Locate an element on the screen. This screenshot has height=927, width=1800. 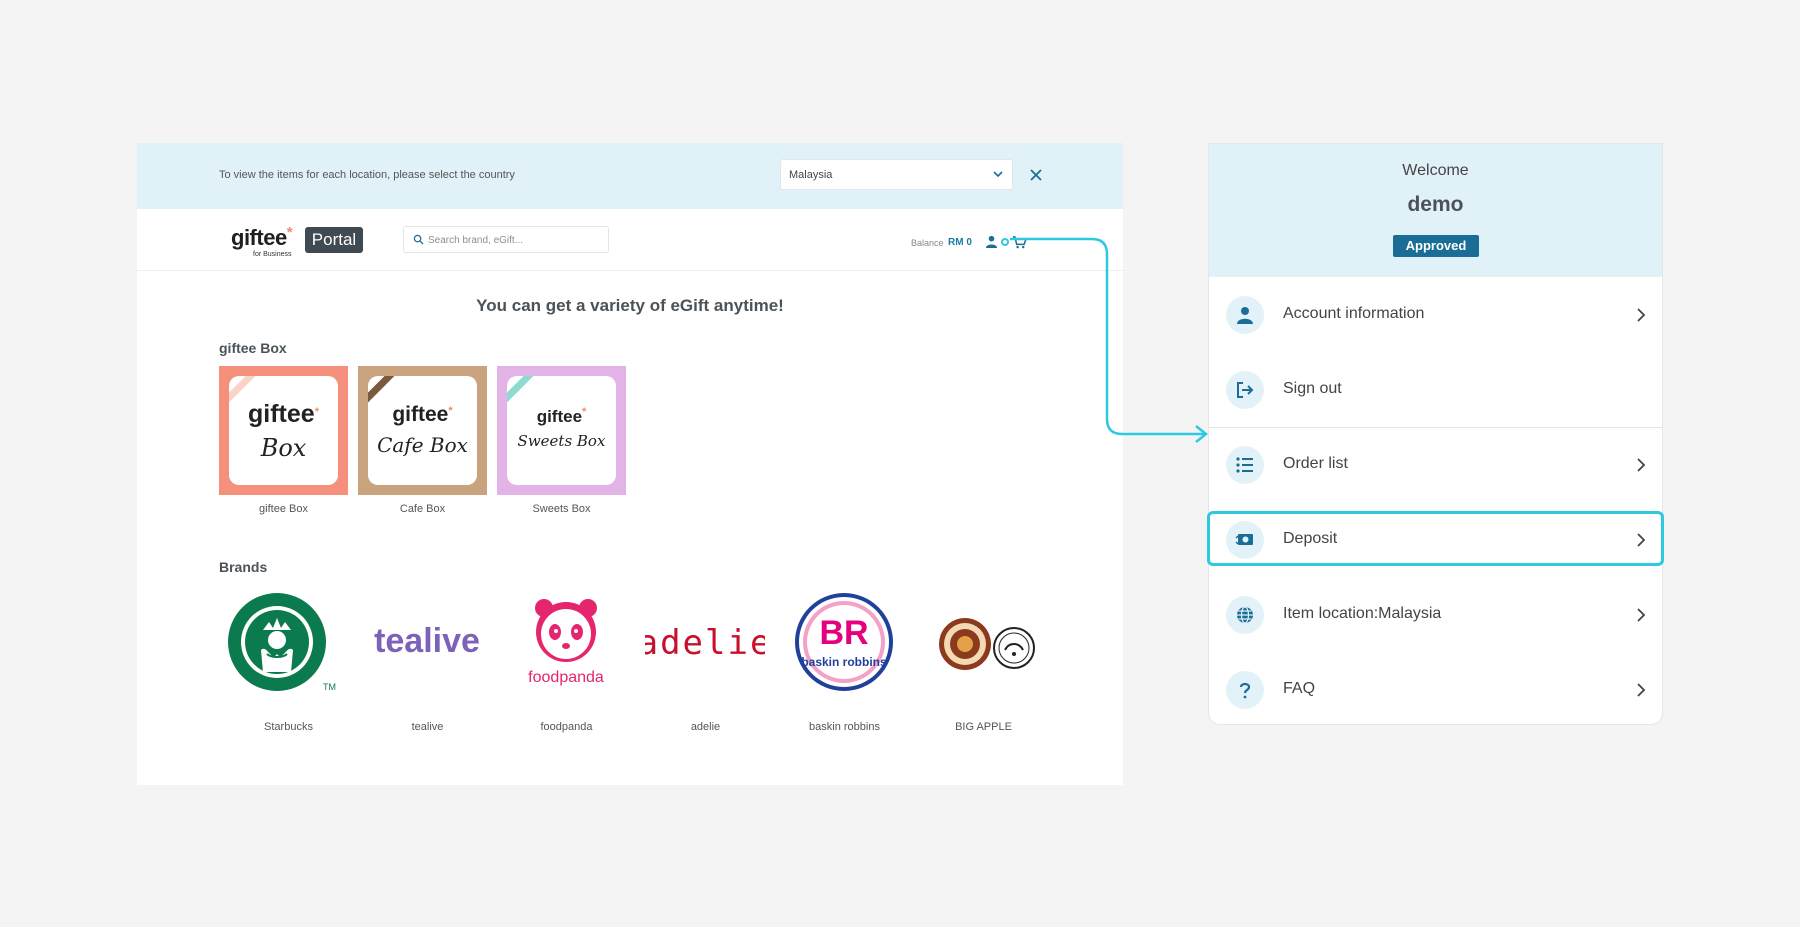
account-menu-header: Welcome demo Approved is located at coordinates (1435, 210).